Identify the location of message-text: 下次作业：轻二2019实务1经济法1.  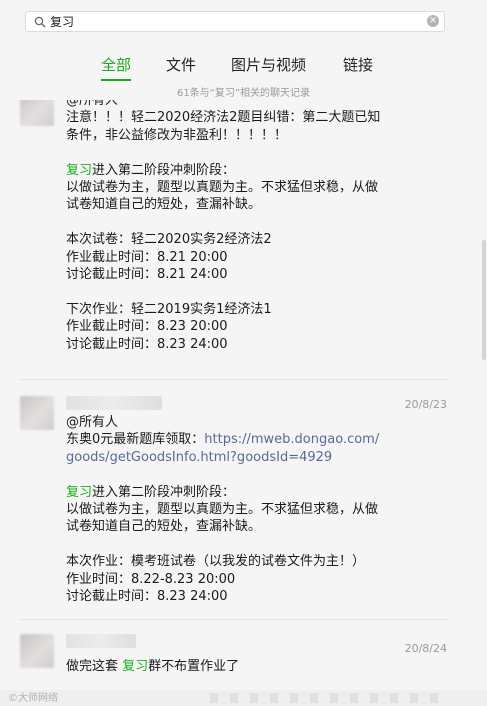
(169, 309).